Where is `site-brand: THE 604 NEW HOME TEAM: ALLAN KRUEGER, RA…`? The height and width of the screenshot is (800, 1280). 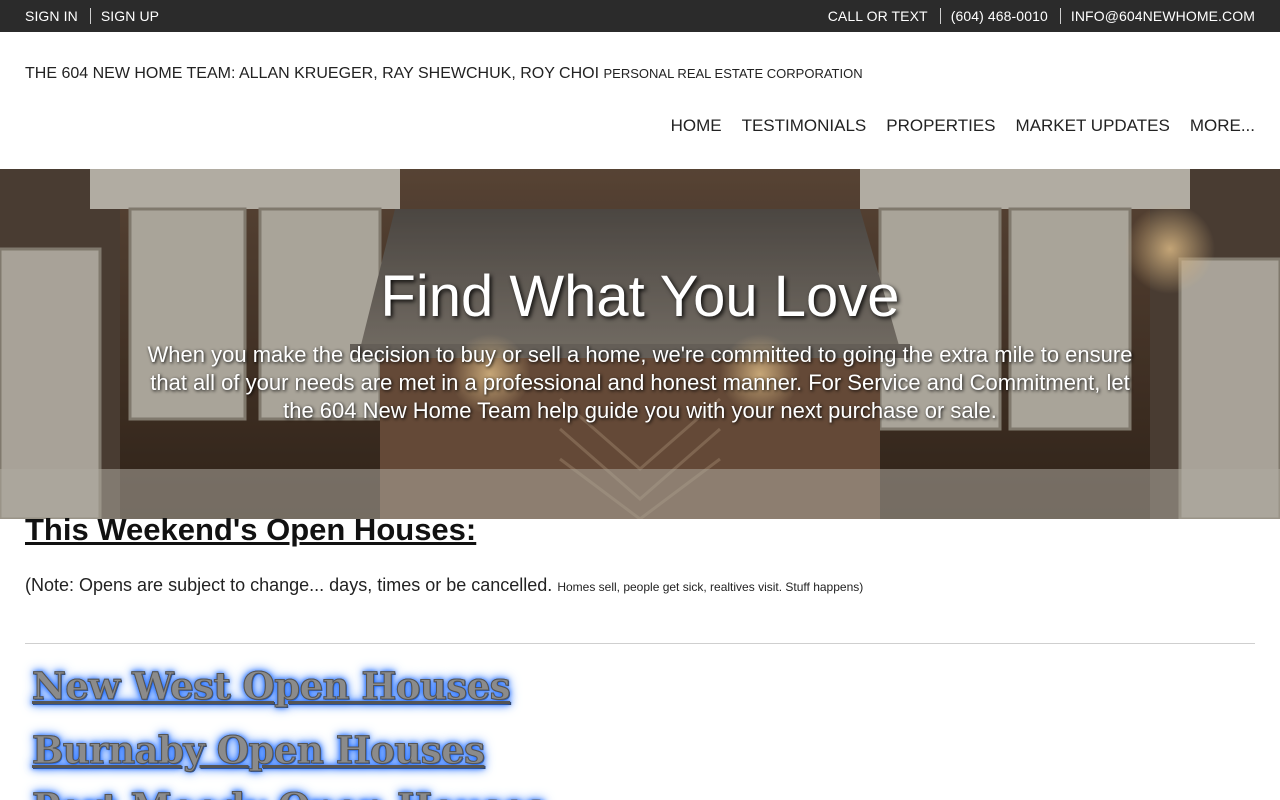 site-brand: THE 604 NEW HOME TEAM: ALLAN KRUEGER, RA… is located at coordinates (444, 74).